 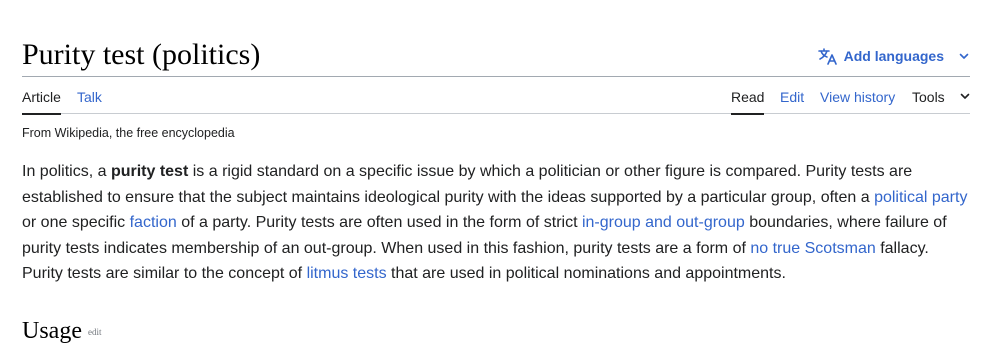 I want to click on add-languages-button: Add languages, so click(x=893, y=56).